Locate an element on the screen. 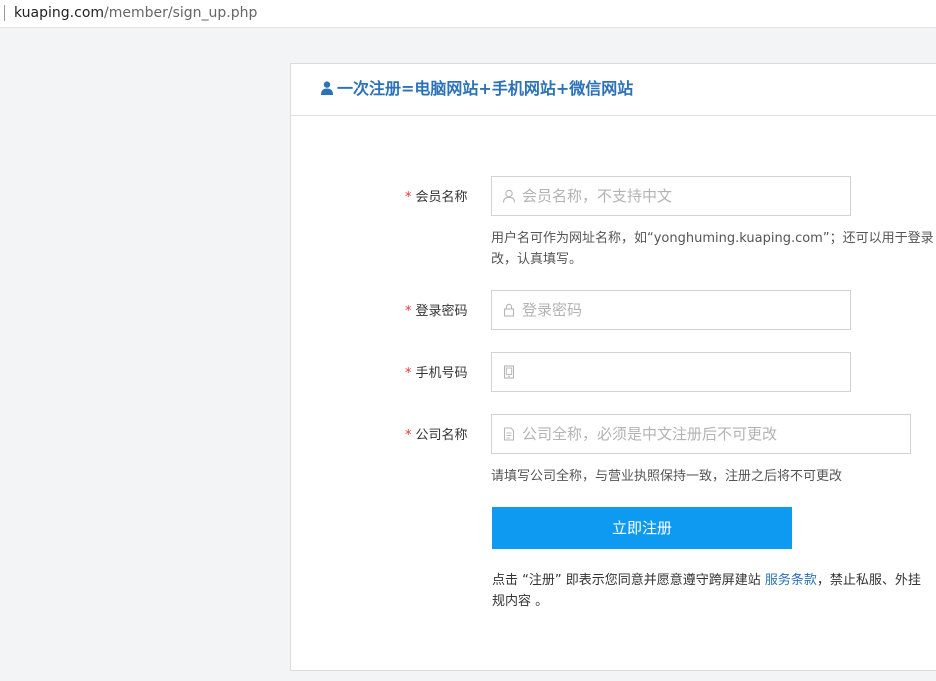 Image resolution: width=936 pixels, height=681 pixels. company-input is located at coordinates (711, 434).